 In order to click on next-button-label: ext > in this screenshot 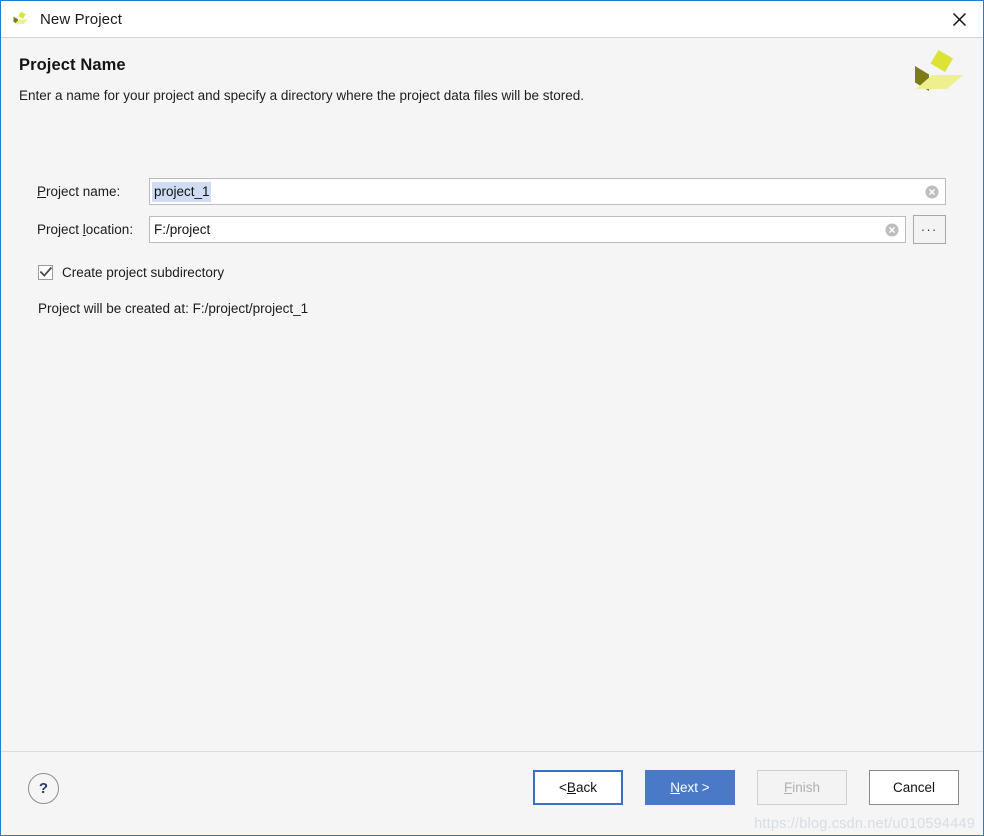, I will do `click(695, 787)`.